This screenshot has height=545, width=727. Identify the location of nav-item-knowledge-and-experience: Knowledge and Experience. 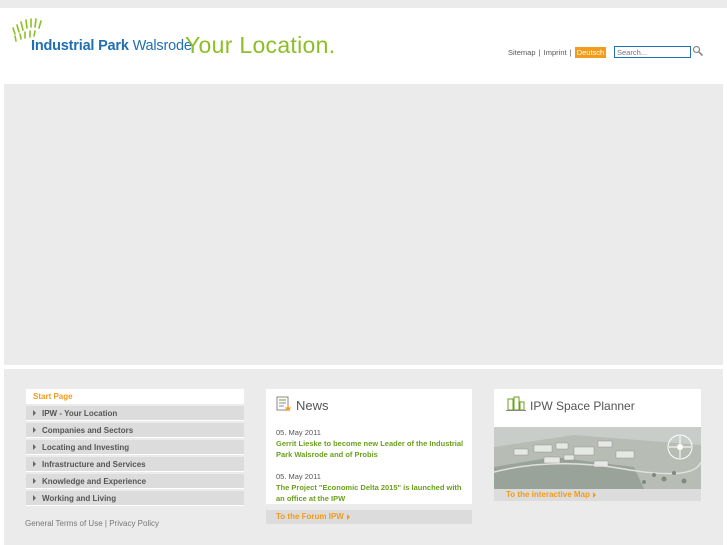
(135, 481).